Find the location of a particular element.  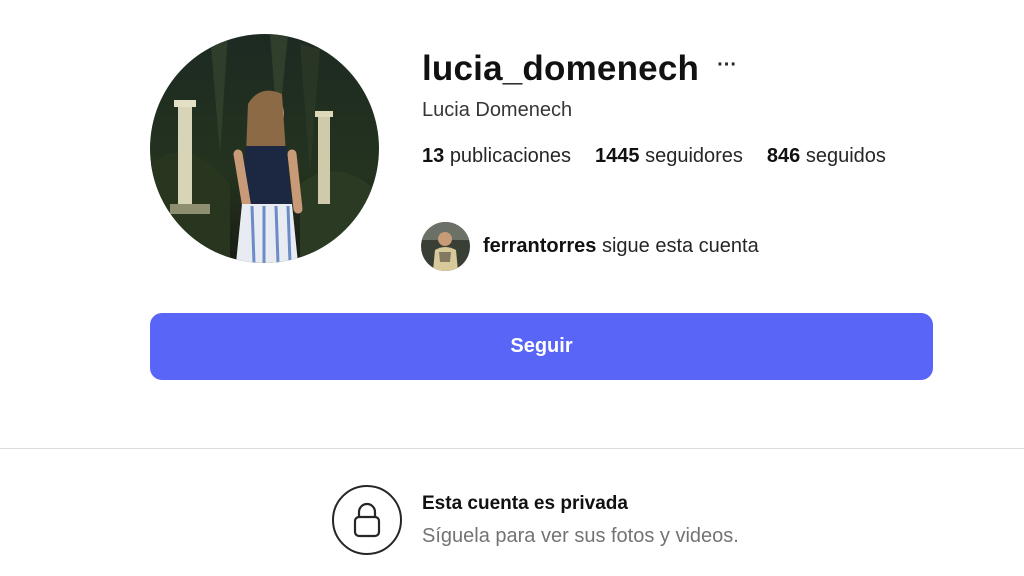

stat-posts-count: 13 is located at coordinates (433, 156).